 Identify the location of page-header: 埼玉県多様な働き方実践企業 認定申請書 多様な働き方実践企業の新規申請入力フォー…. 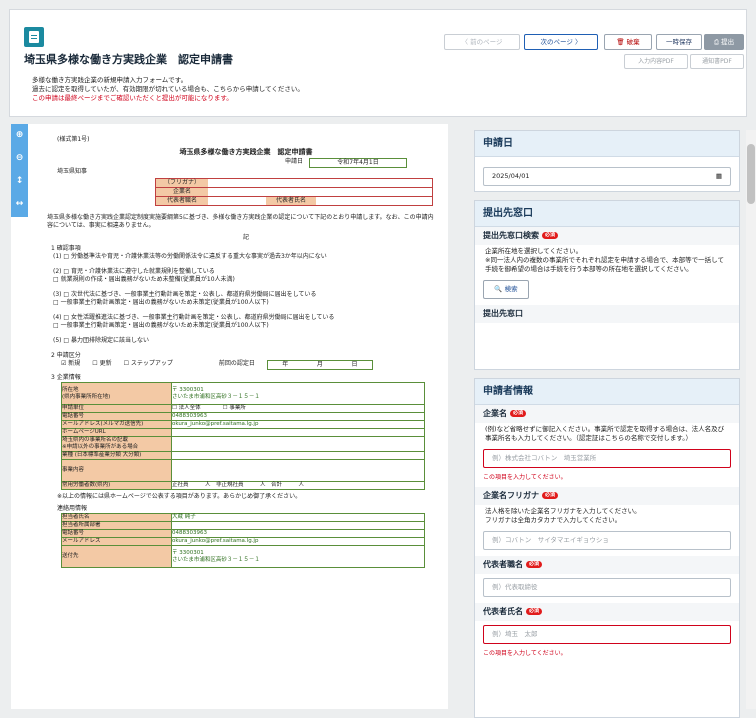
(378, 63).